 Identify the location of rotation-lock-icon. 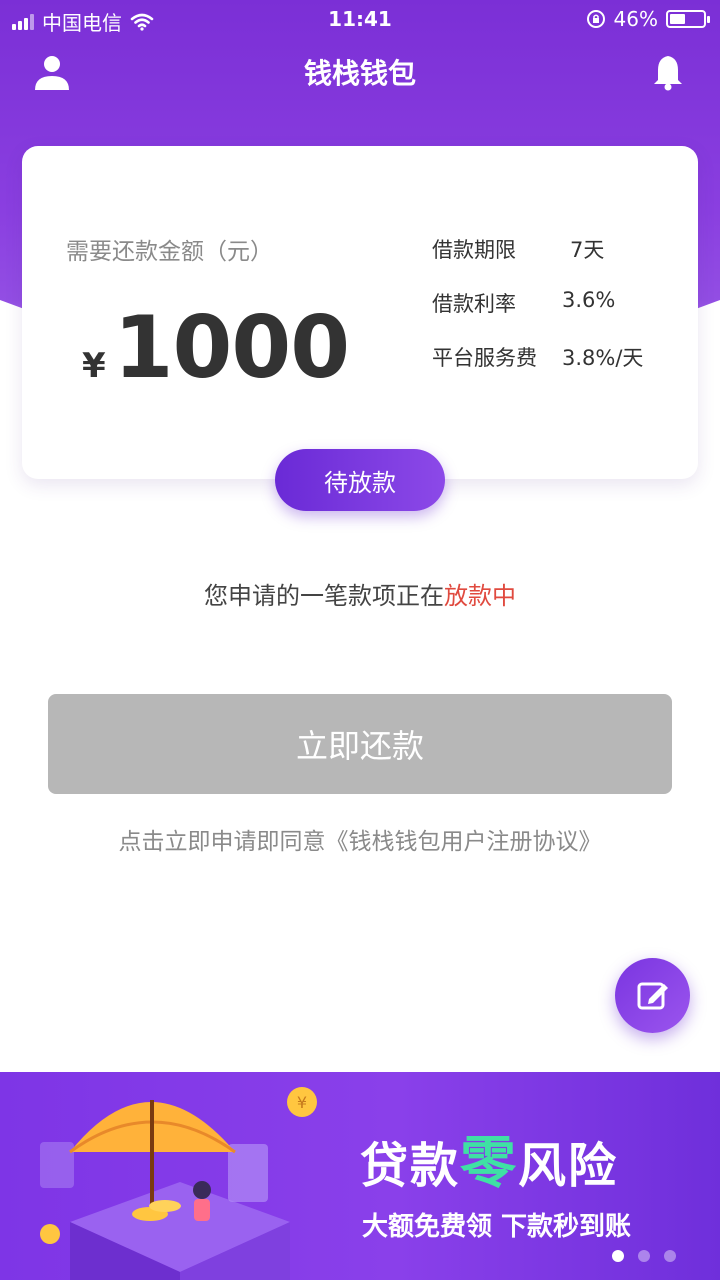
(595, 19).